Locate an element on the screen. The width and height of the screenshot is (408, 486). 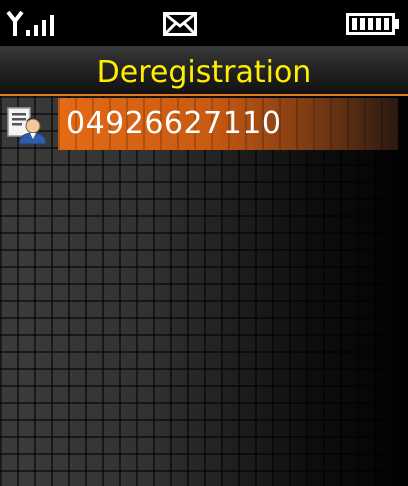
screen-title: Deregistration is located at coordinates (204, 72).